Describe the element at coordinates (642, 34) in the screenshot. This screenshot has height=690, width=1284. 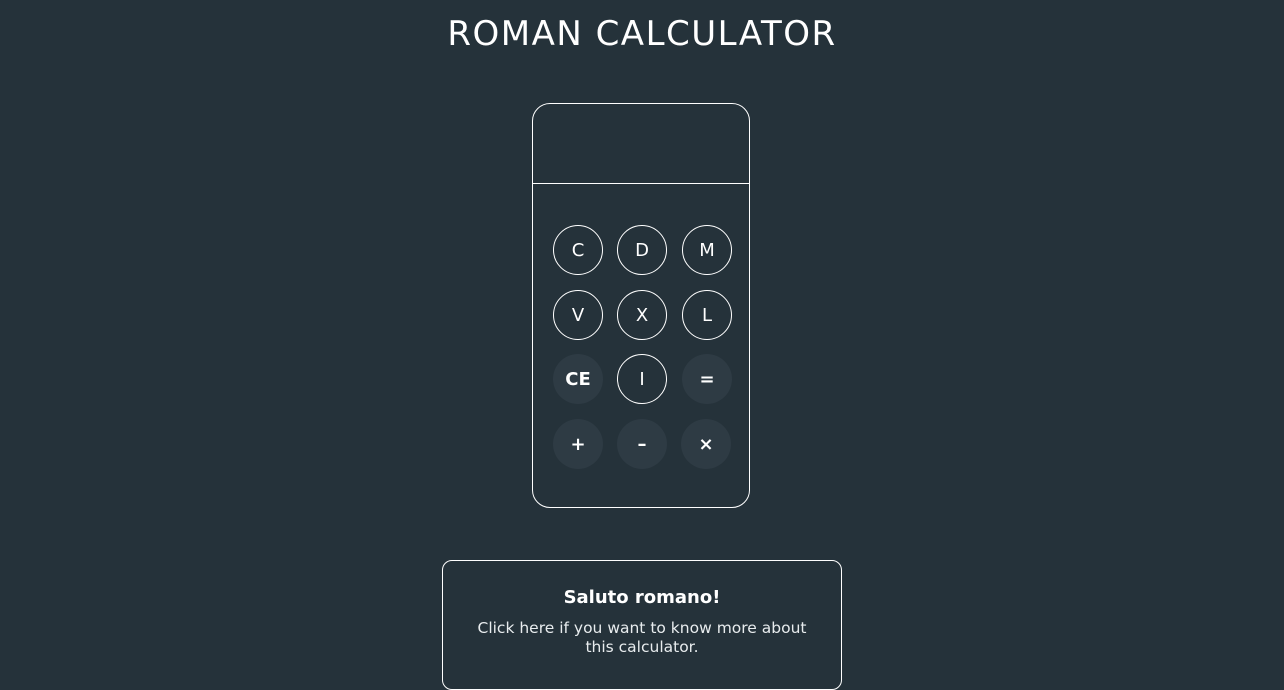
I see `page-title: ROMAN CALCULATOR` at that location.